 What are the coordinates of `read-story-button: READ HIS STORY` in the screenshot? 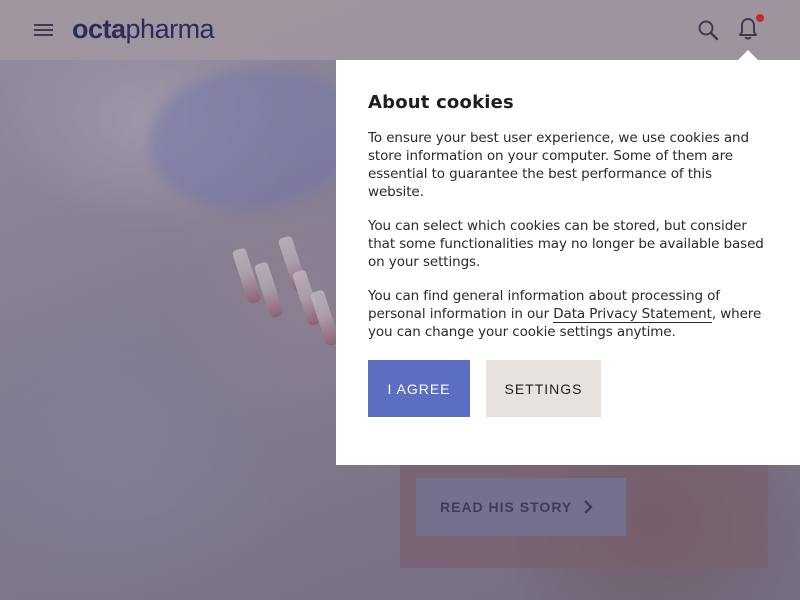 It's located at (521, 507).